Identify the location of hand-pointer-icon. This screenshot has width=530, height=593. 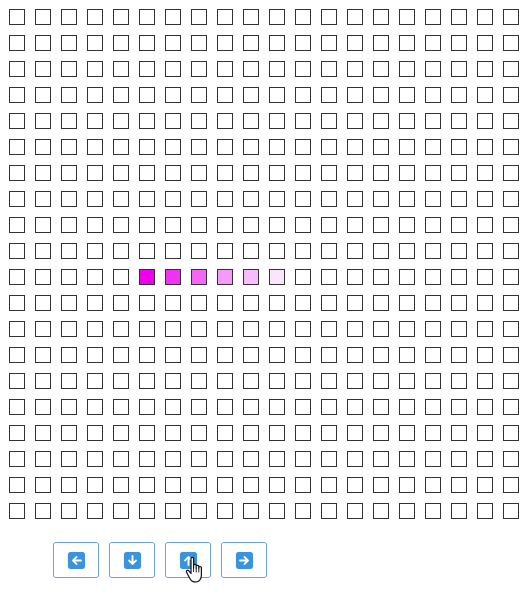
(193, 569).